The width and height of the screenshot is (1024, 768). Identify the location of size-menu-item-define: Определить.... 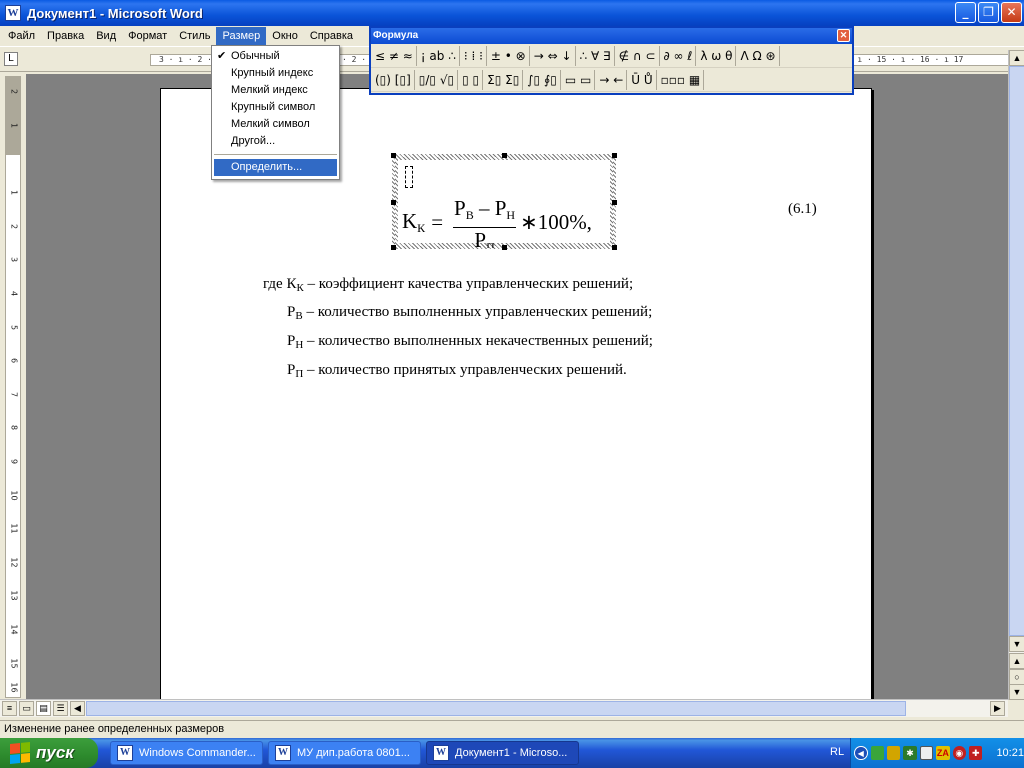
(275, 167).